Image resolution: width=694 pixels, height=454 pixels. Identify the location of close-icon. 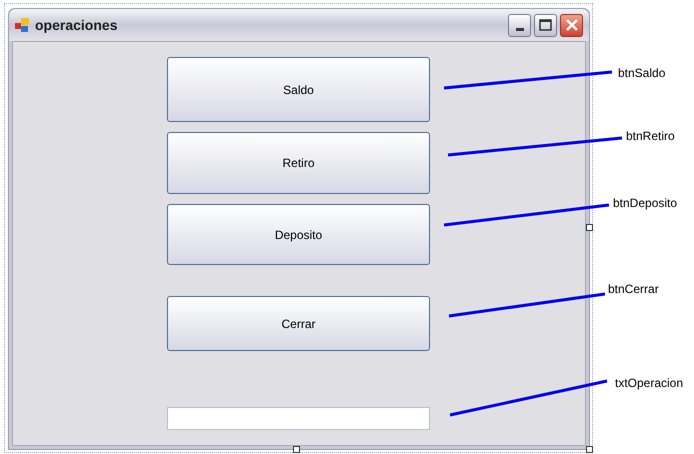
(572, 25).